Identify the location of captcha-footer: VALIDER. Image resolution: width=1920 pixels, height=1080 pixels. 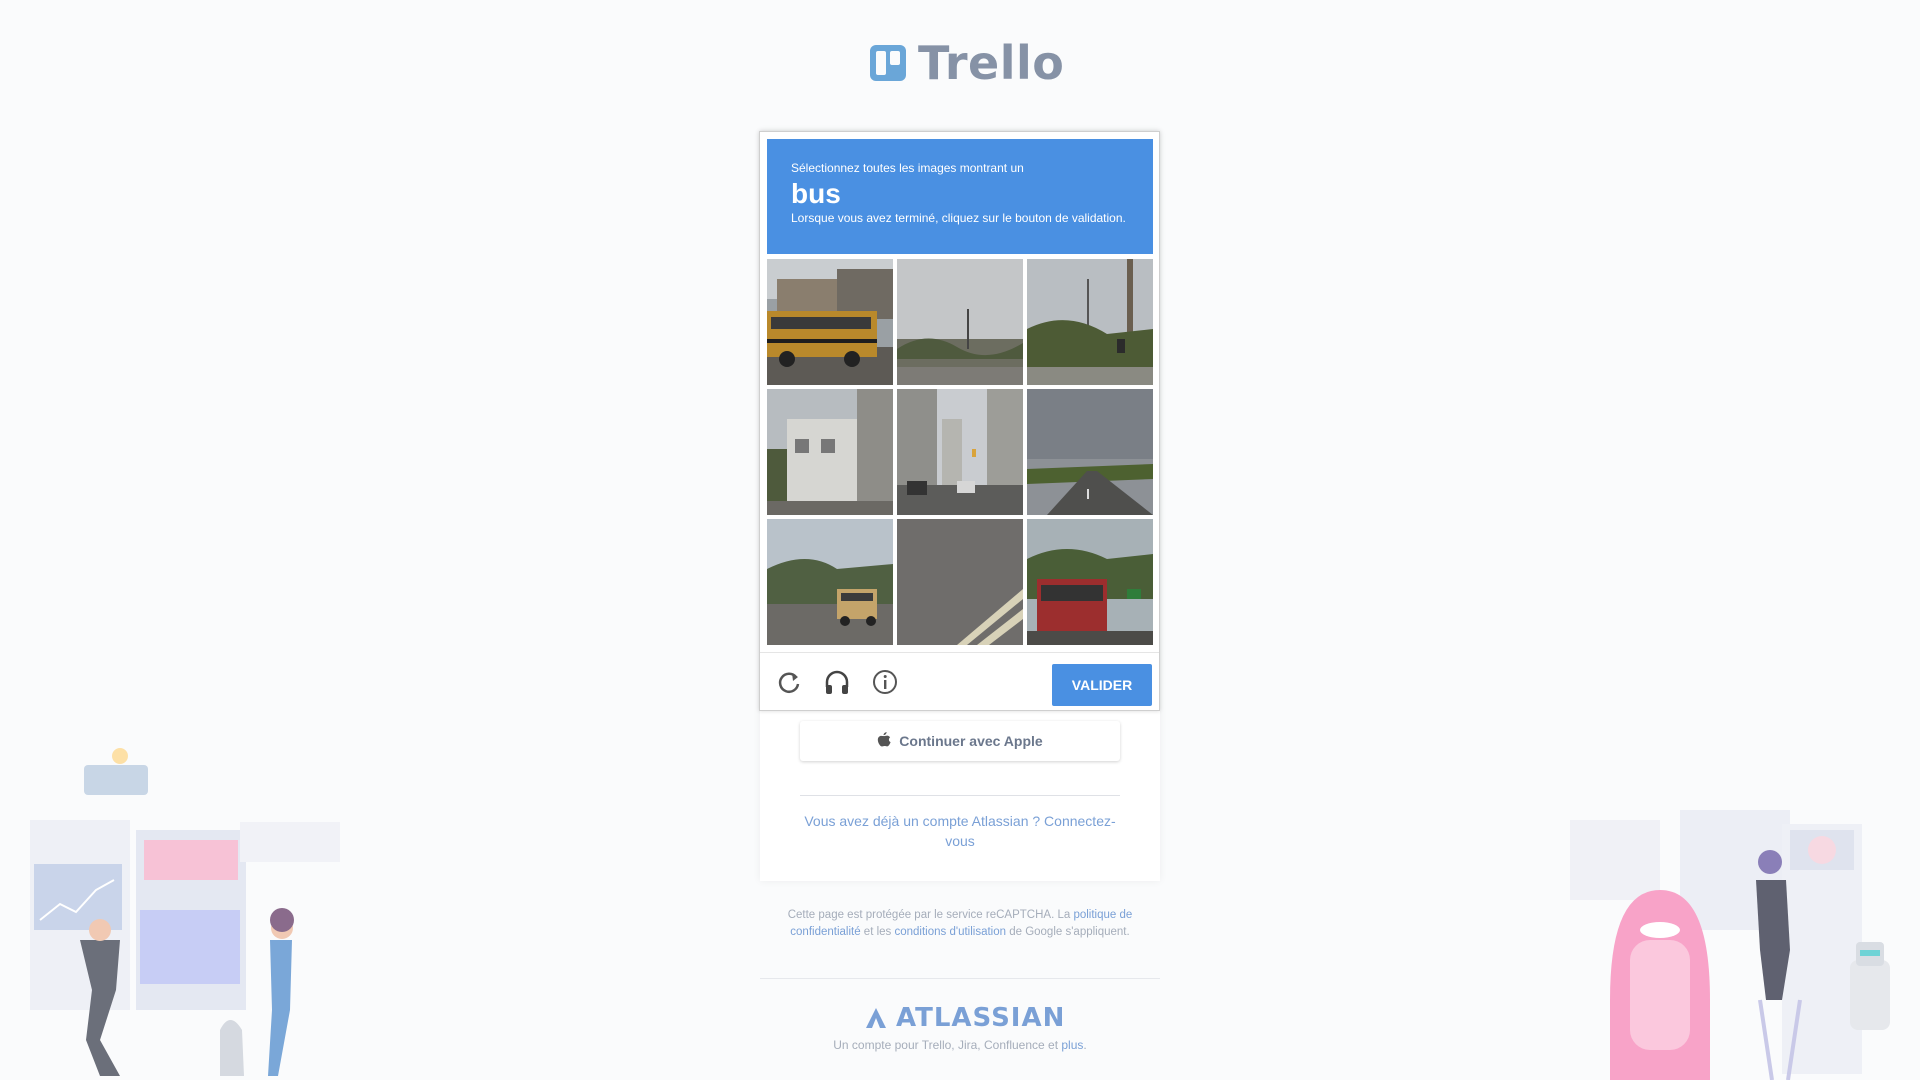
(959, 681).